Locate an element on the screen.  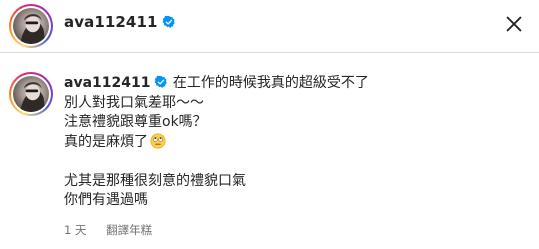
rolling-eyes-face-icon is located at coordinates (158, 140).